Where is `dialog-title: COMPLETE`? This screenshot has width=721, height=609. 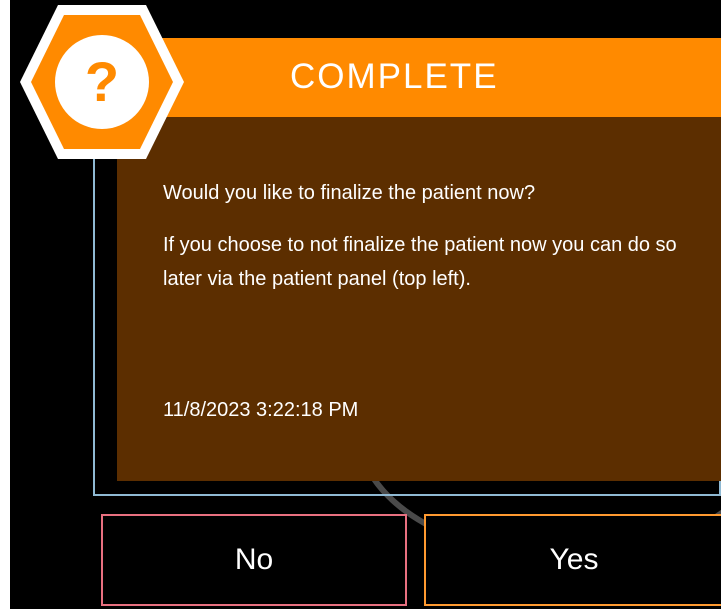 dialog-title: COMPLETE is located at coordinates (394, 76).